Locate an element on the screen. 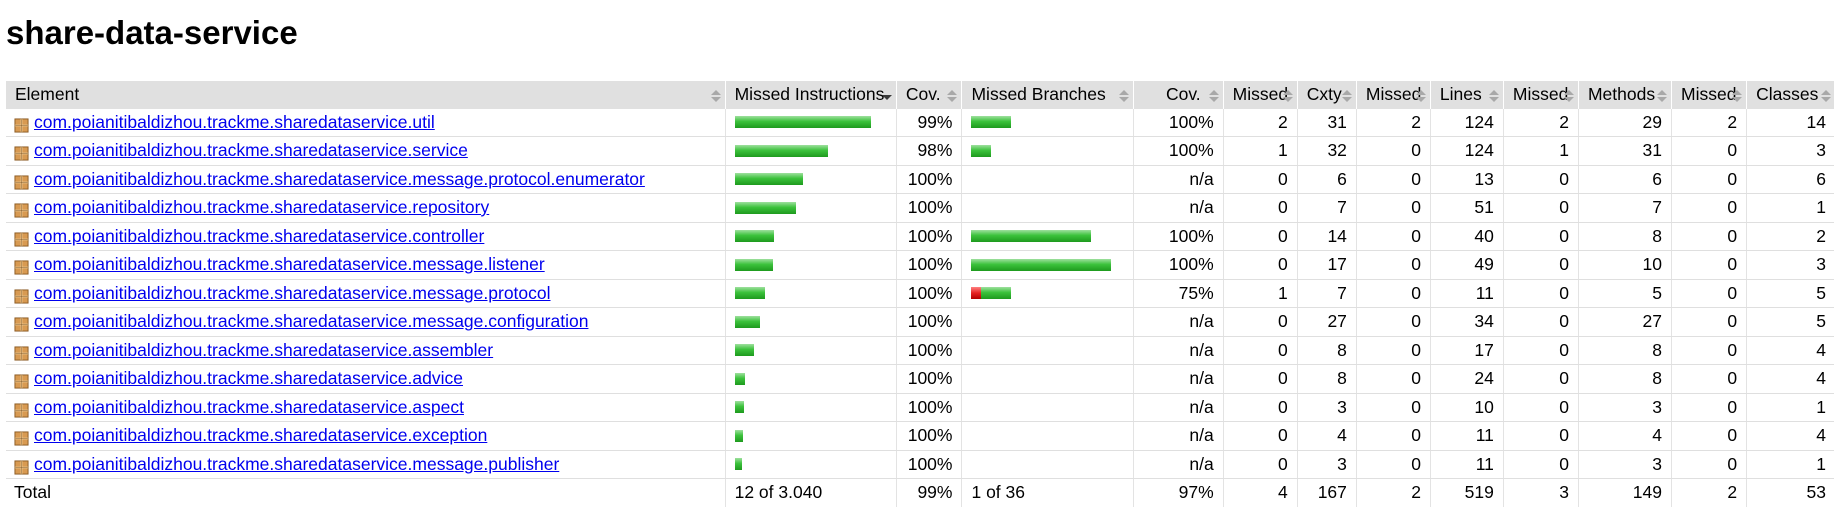  lines: 51 is located at coordinates (1467, 208).